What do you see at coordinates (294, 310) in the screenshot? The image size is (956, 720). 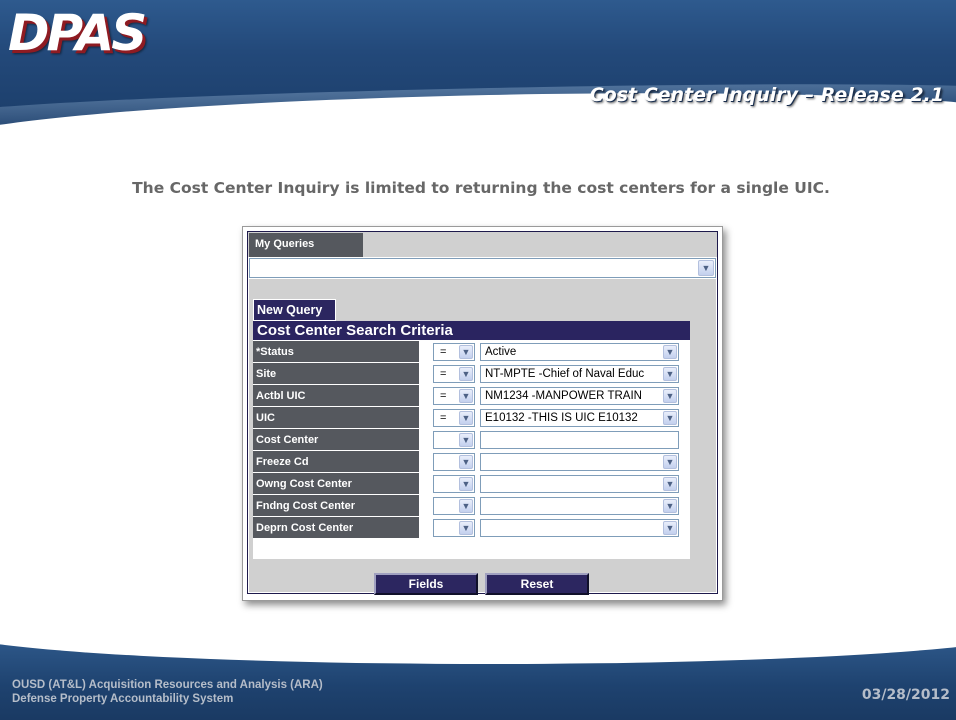 I see `tab-new-query: New Query` at bounding box center [294, 310].